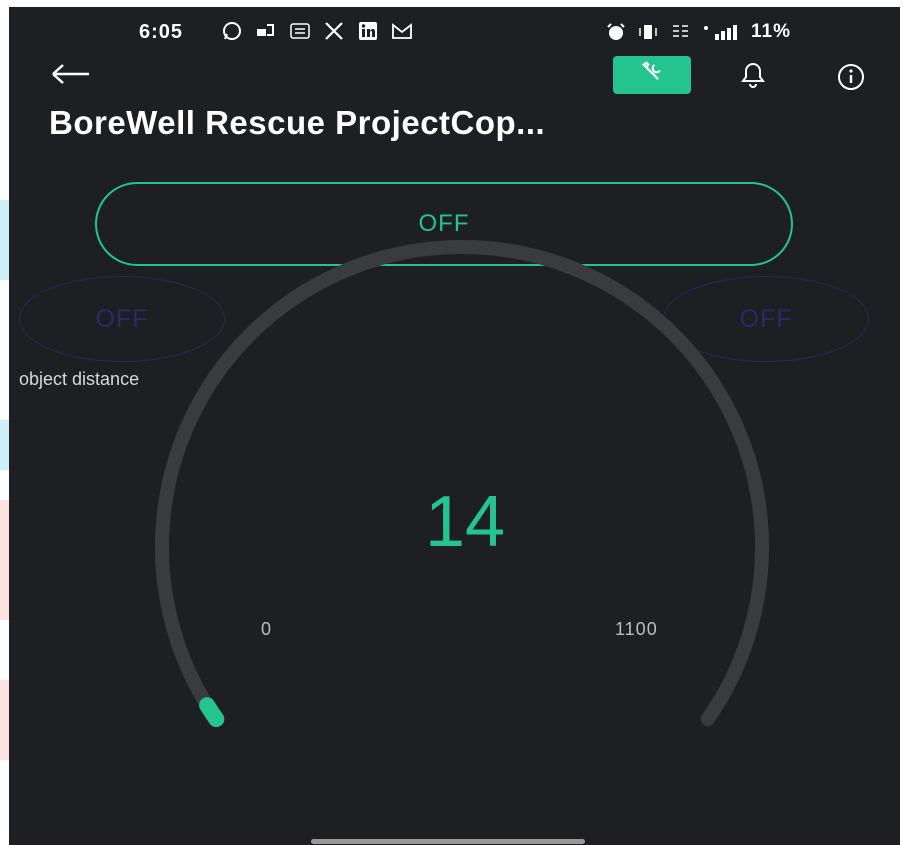 The width and height of the screenshot is (906, 845). Describe the element at coordinates (448, 841) in the screenshot. I see `home-indicator` at that location.